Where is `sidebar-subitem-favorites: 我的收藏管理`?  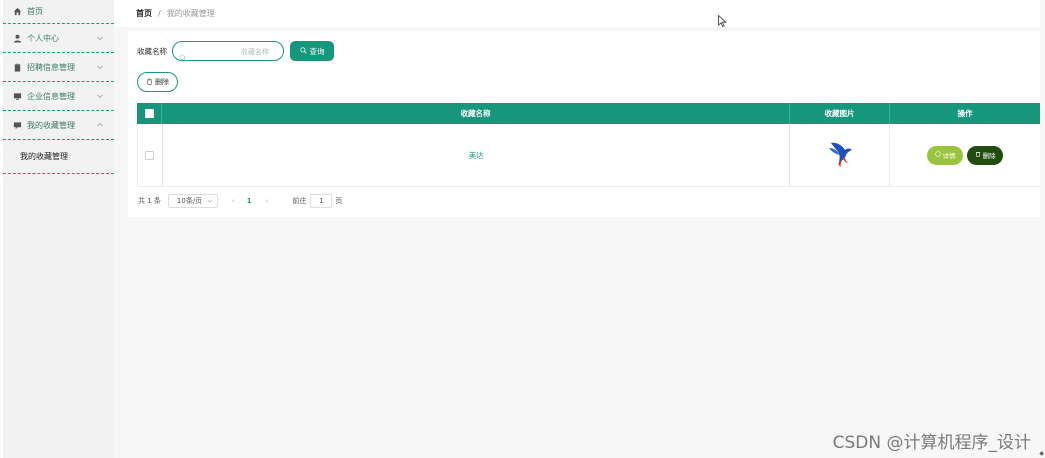 sidebar-subitem-favorites: 我的收藏管理 is located at coordinates (58, 157).